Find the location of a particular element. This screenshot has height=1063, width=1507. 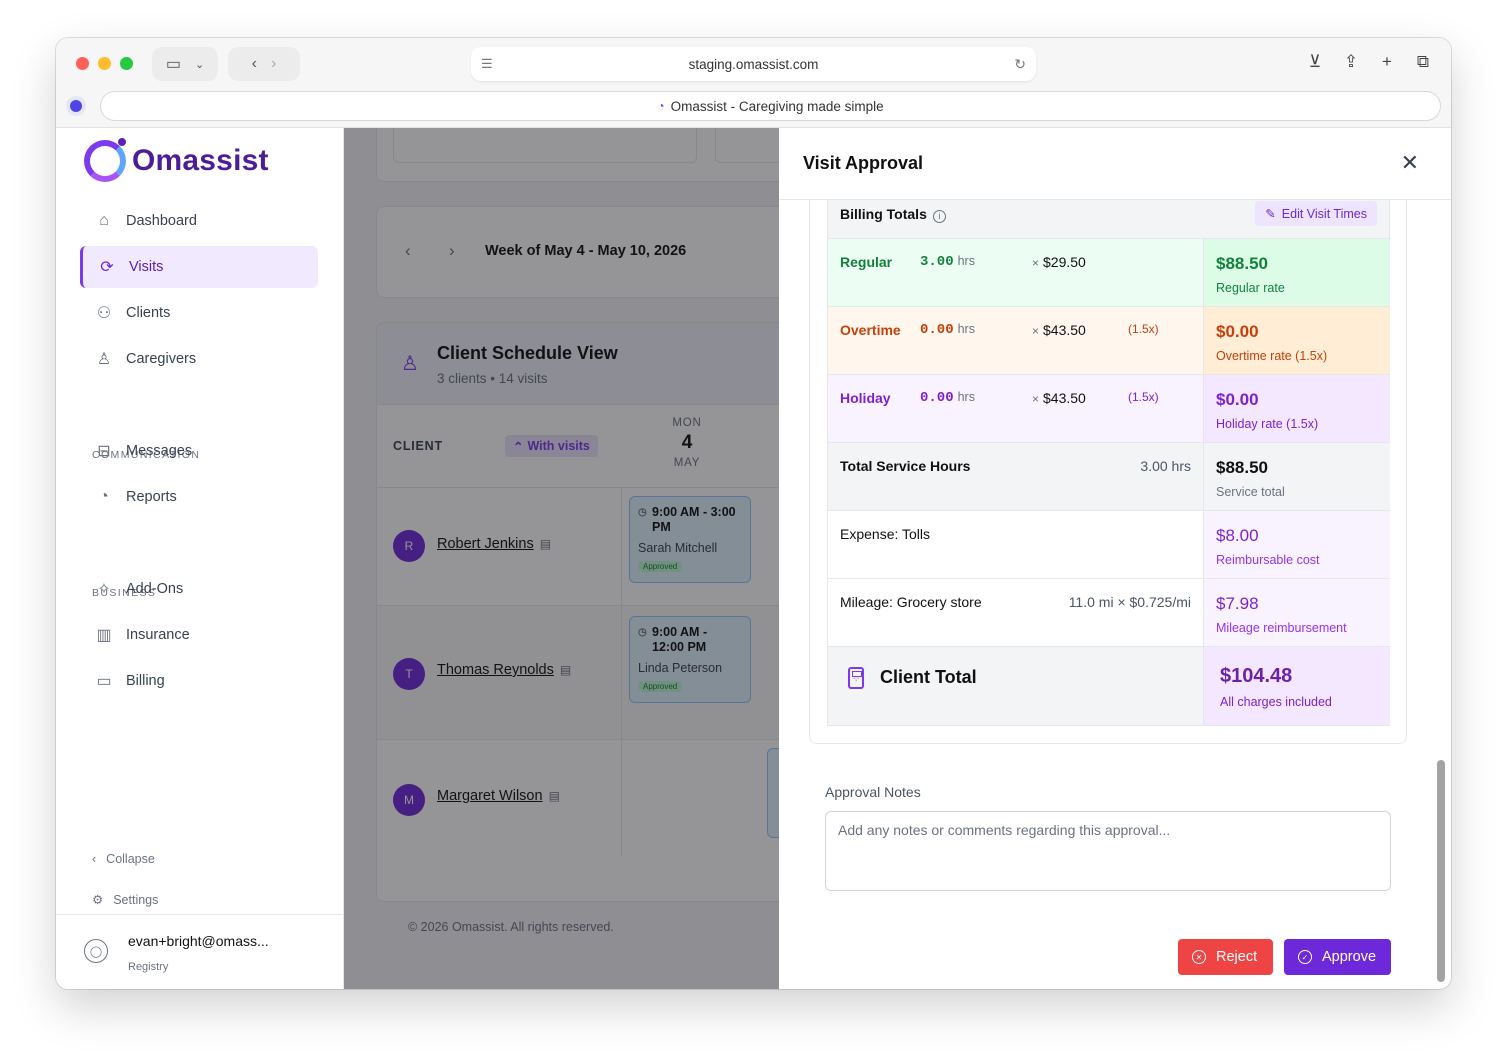

download-icon: ⊻ is located at coordinates (1315, 62).